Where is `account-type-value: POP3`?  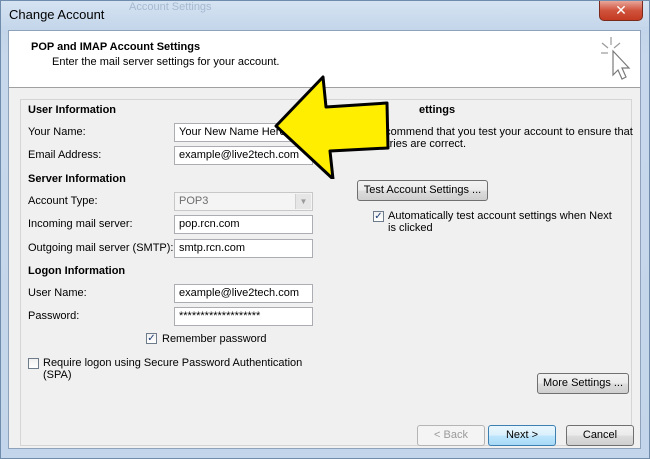
account-type-value: POP3 is located at coordinates (194, 201).